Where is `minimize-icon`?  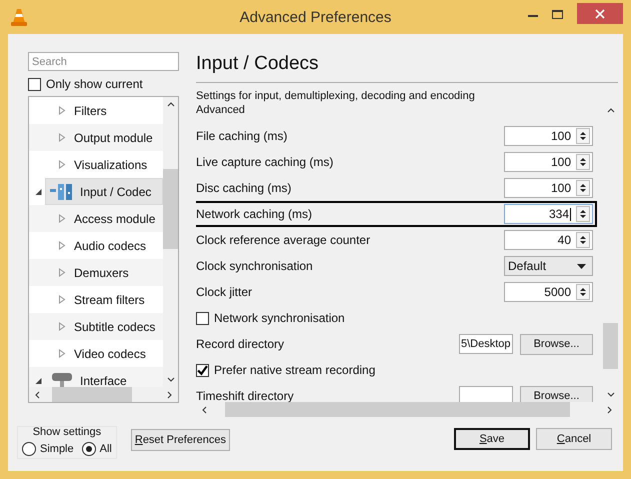 minimize-icon is located at coordinates (533, 15).